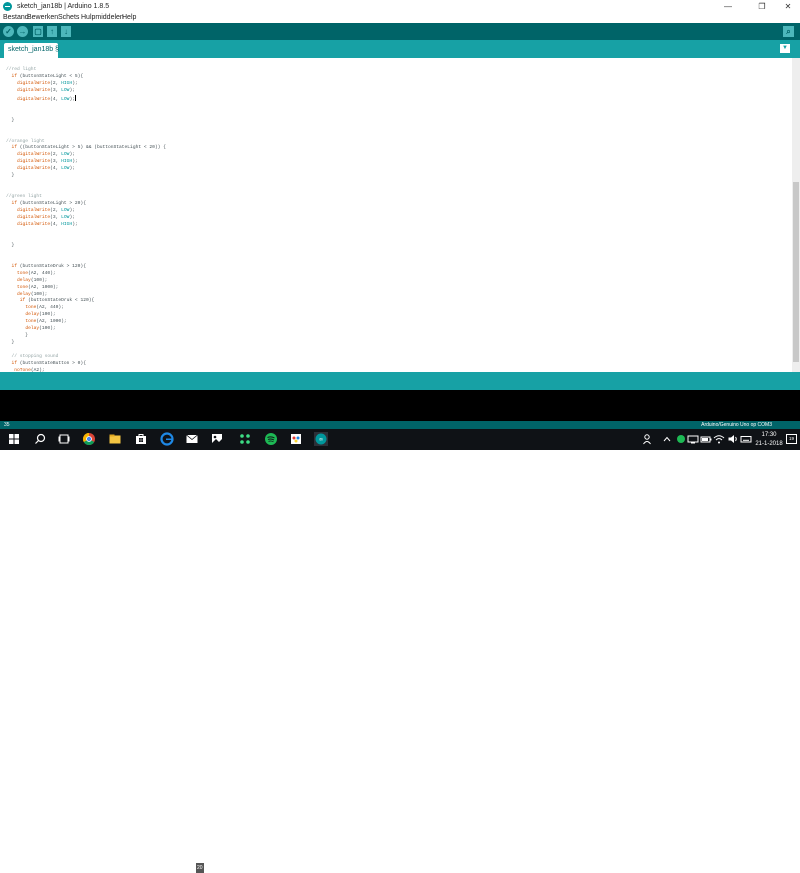 The height and width of the screenshot is (873, 800). What do you see at coordinates (296, 439) in the screenshot?
I see `paint-icon` at bounding box center [296, 439].